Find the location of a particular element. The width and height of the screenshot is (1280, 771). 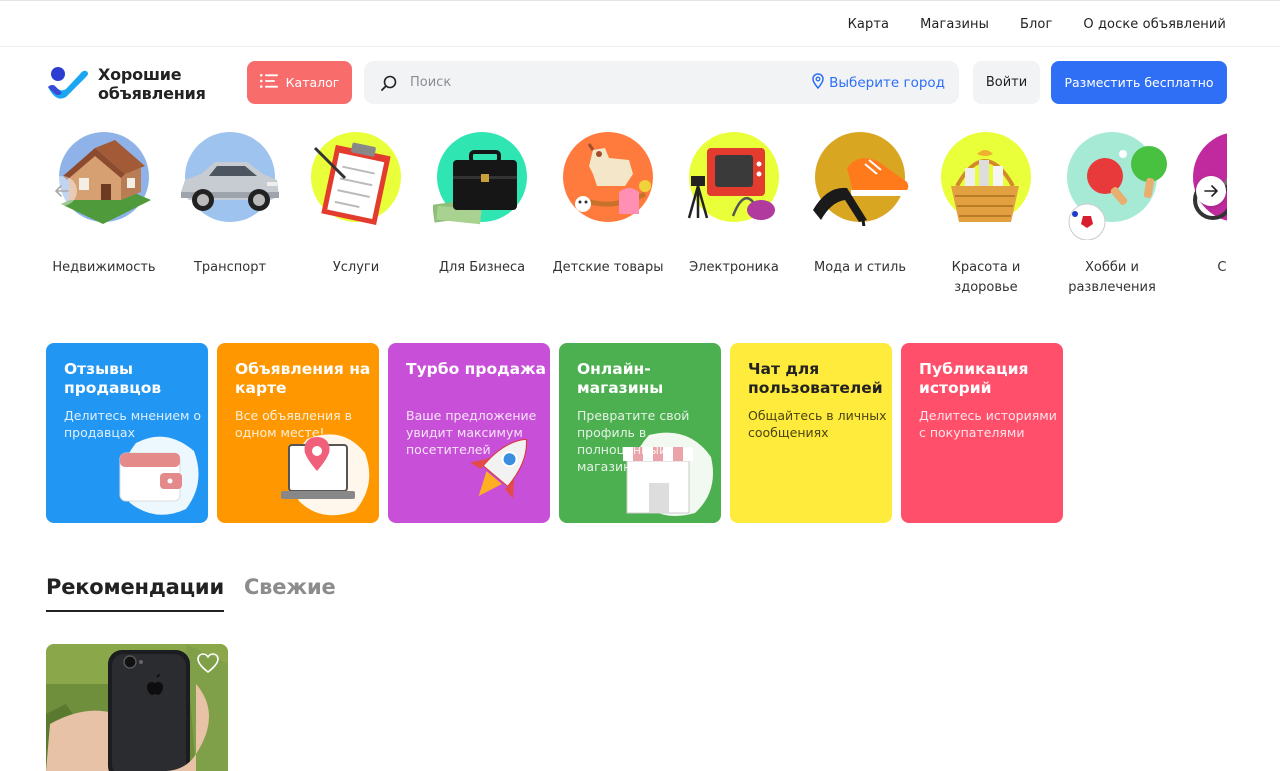

tab-fresh: Свежие is located at coordinates (290, 593).